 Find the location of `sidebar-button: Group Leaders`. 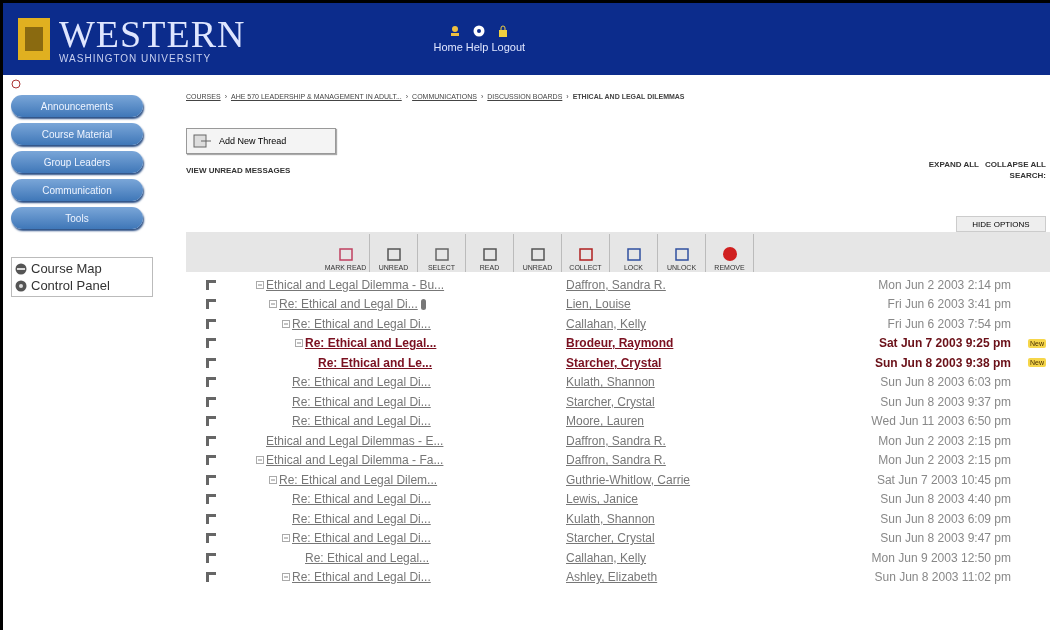

sidebar-button: Group Leaders is located at coordinates (77, 162).